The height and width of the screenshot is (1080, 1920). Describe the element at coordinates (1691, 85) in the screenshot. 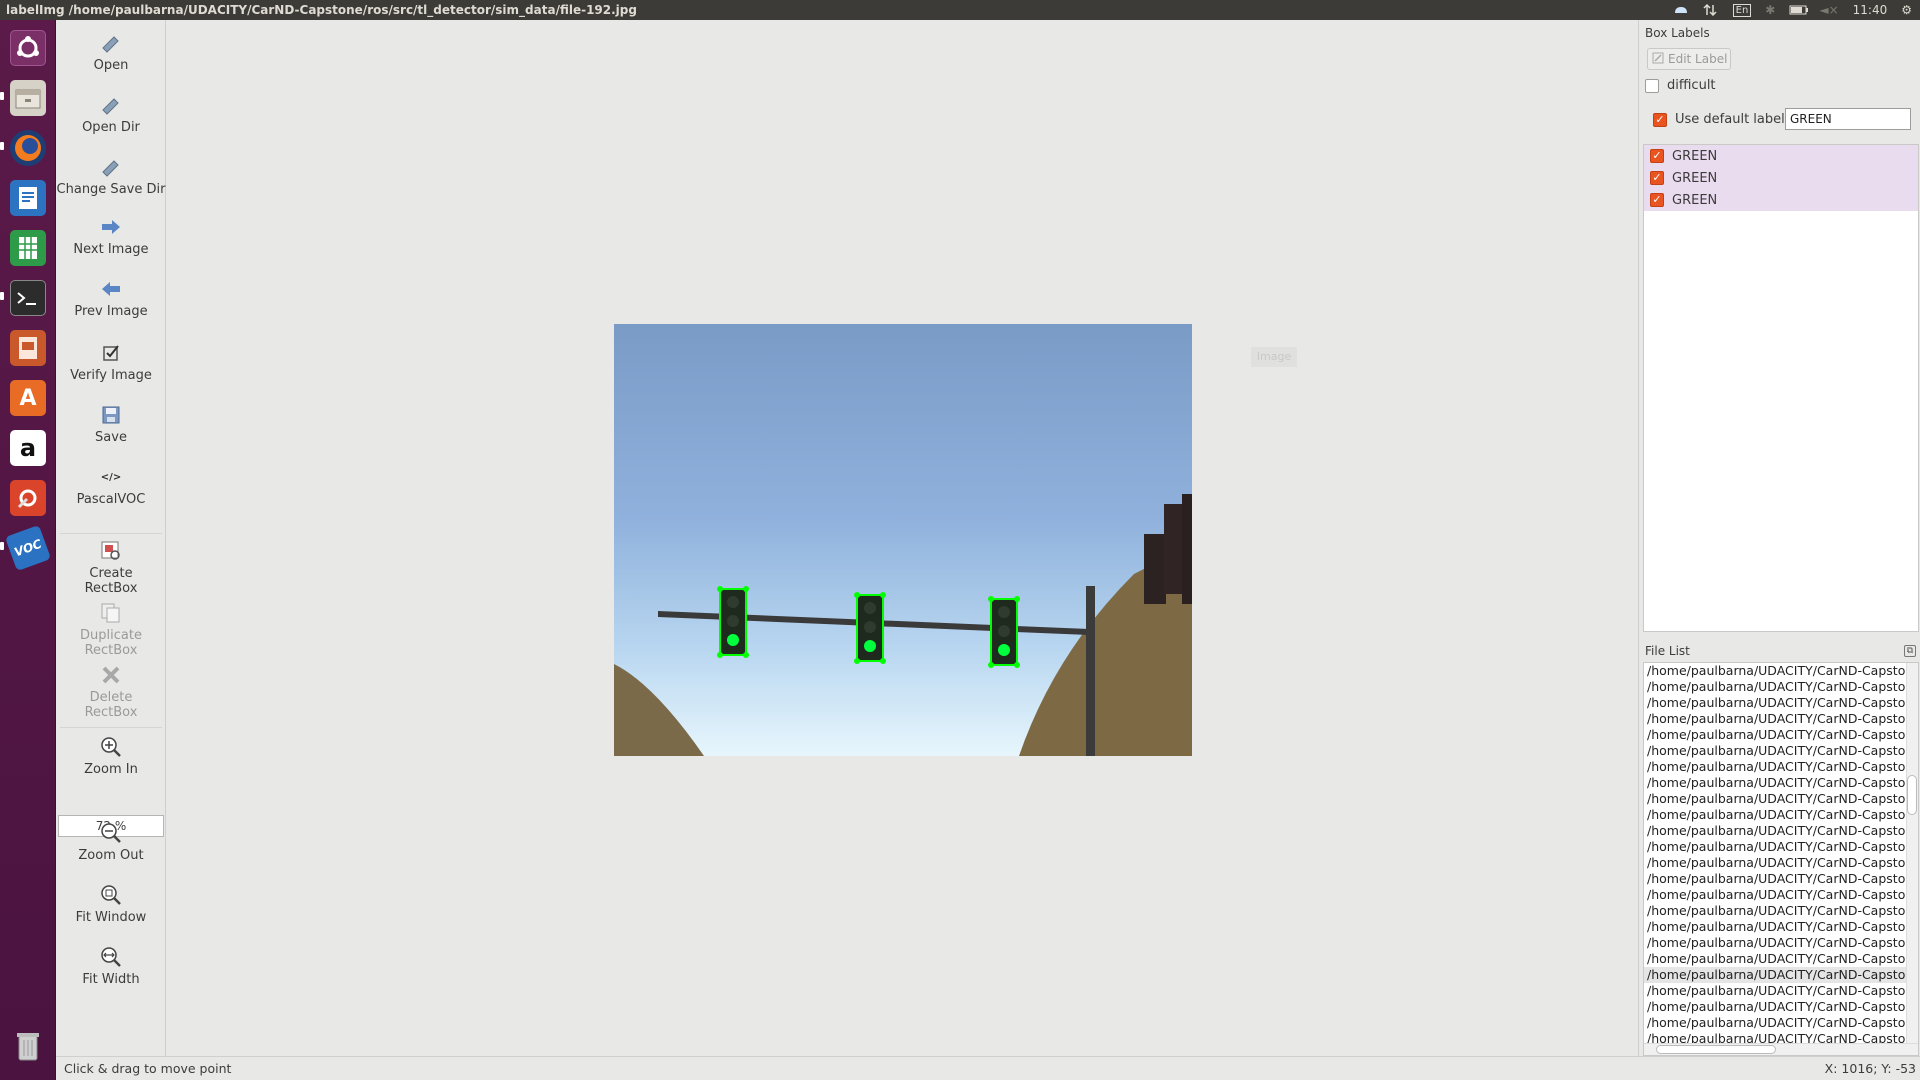

I see `difficult-label: difficult` at that location.